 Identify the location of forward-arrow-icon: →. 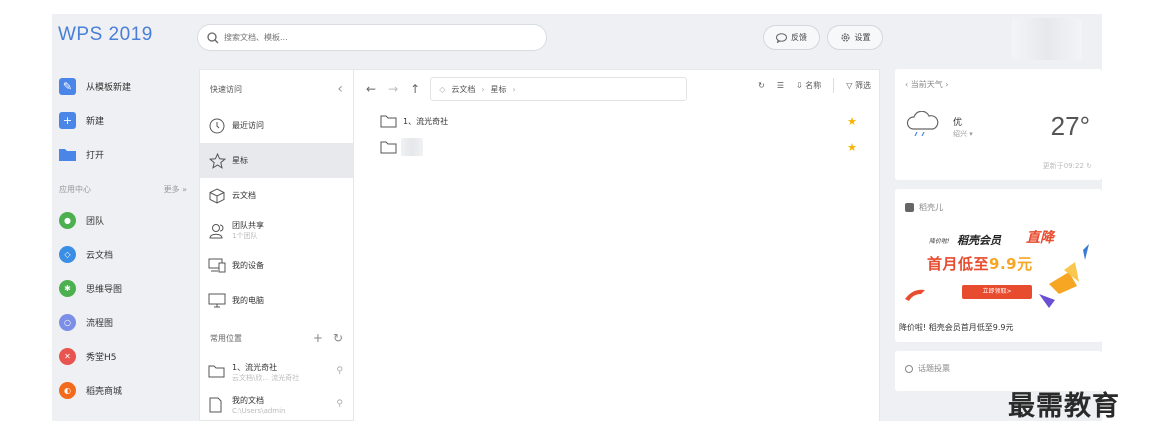
(393, 89).